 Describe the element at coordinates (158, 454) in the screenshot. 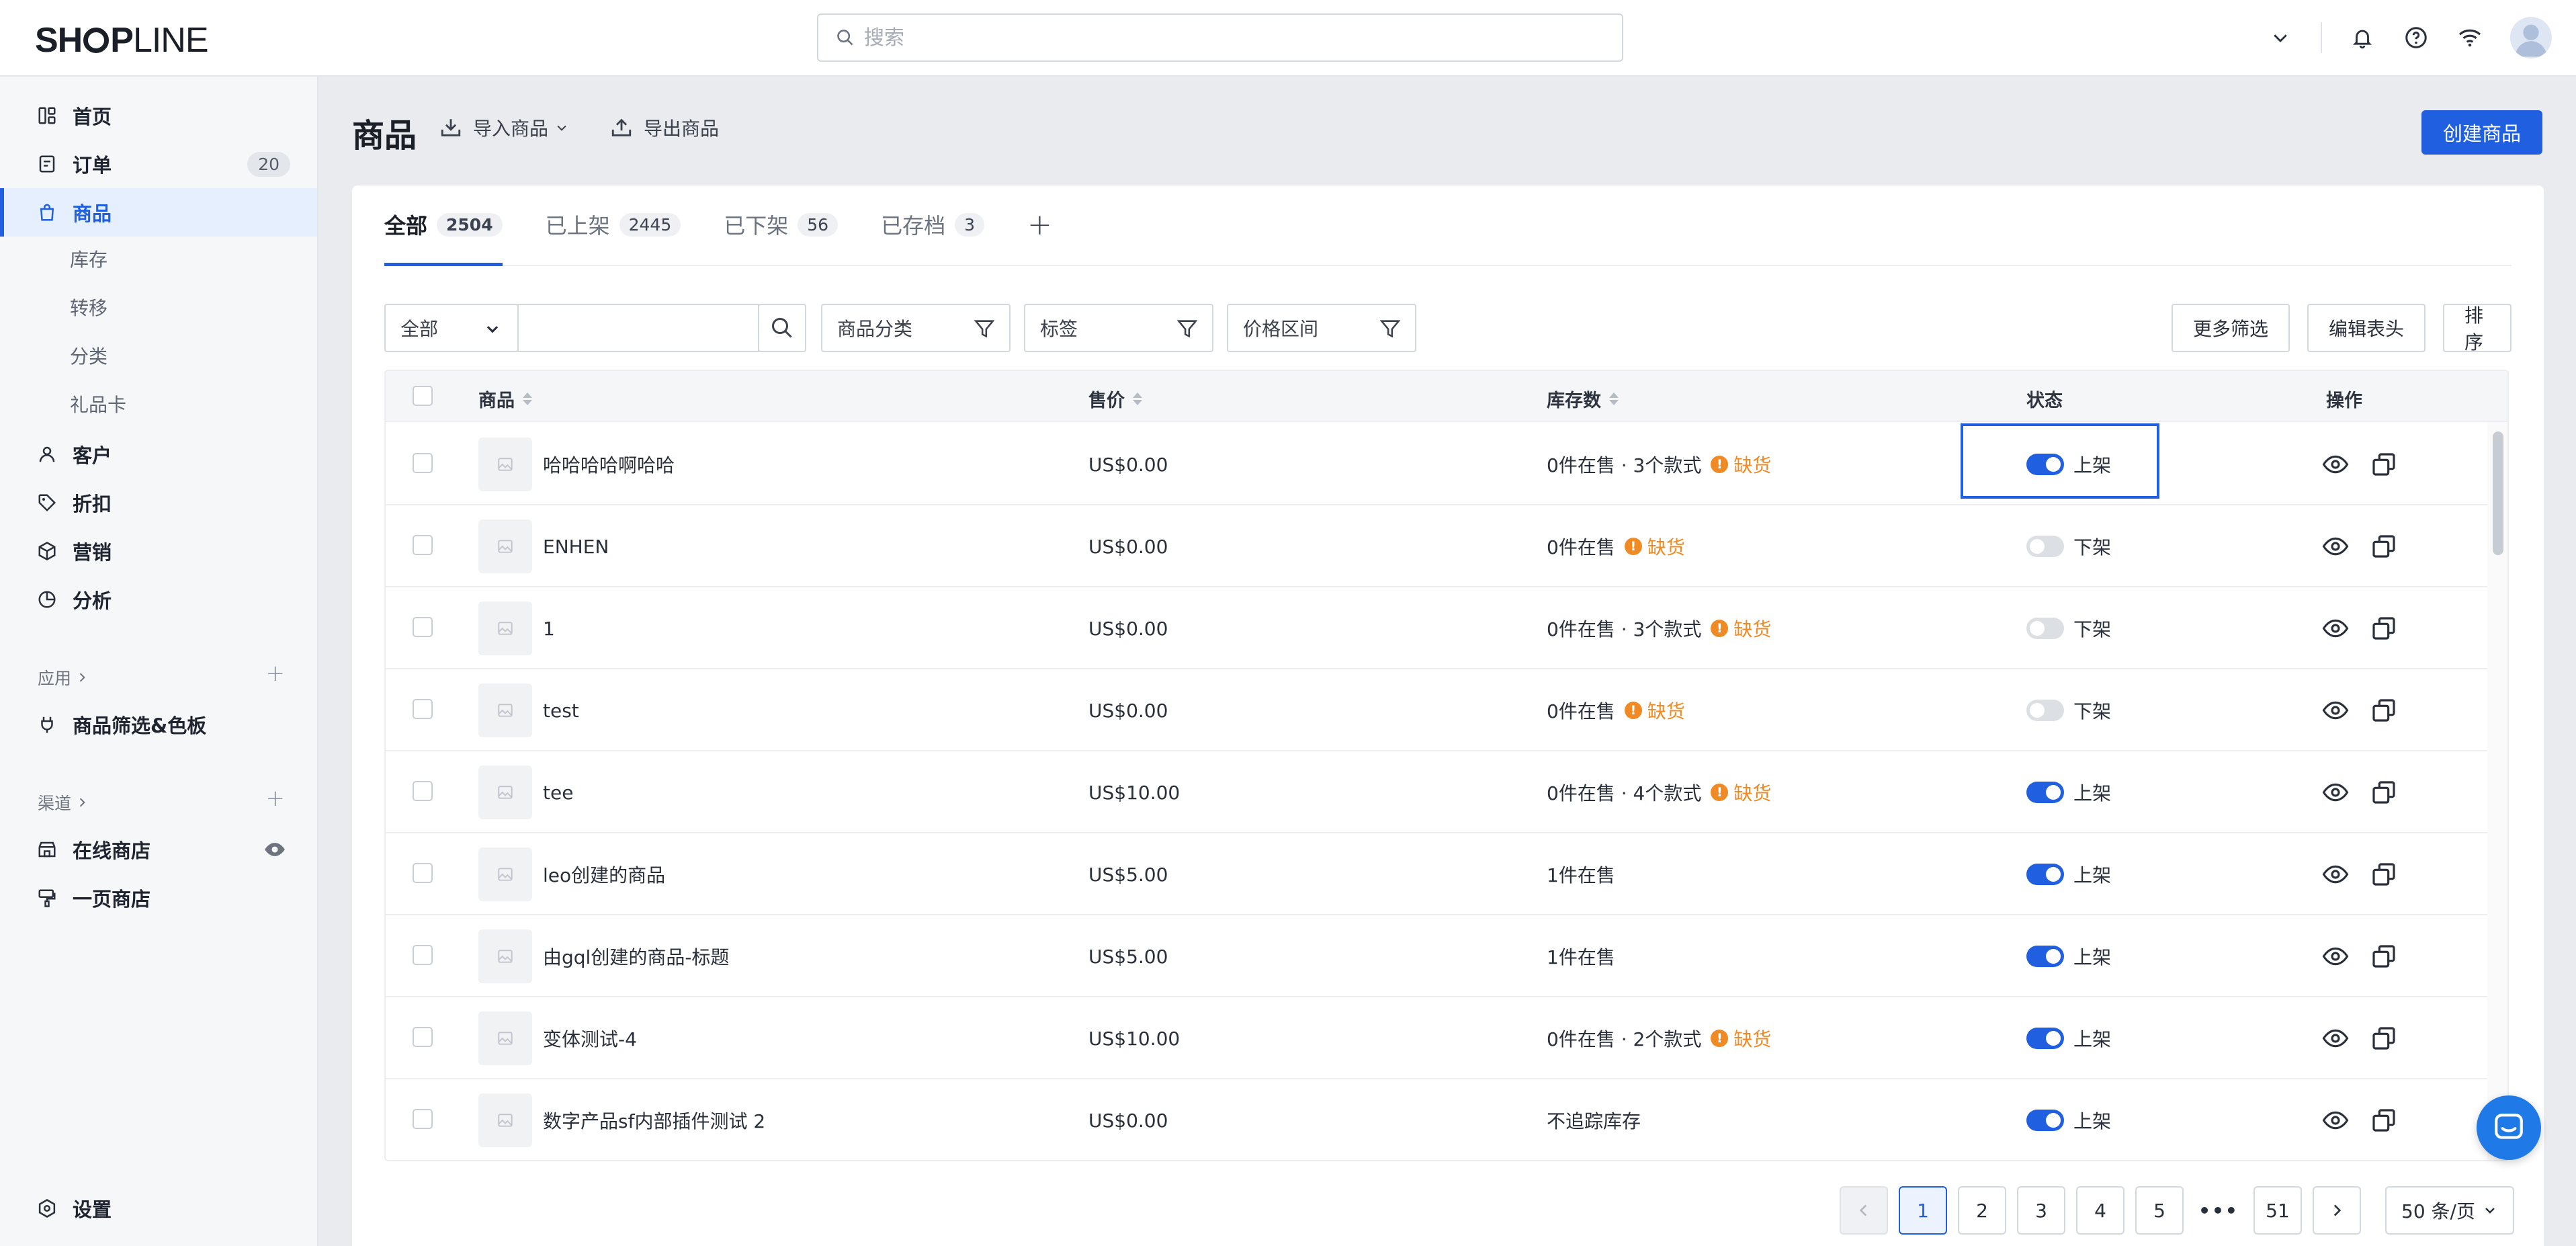

I see `sidebar-item-customers: 客户` at that location.